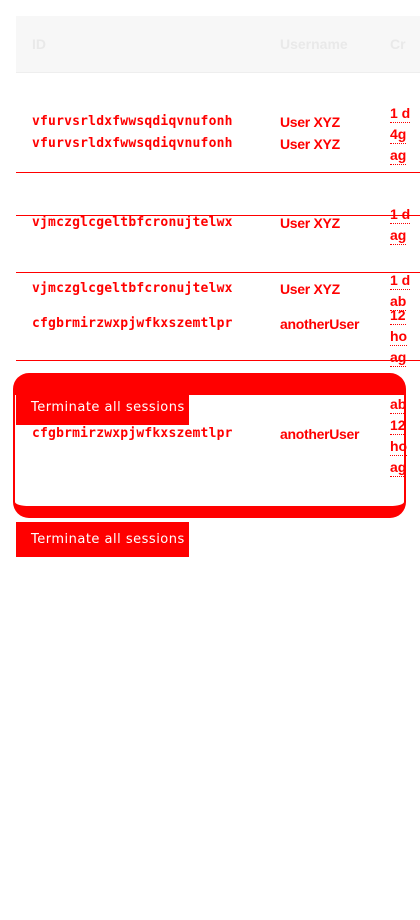 The height and width of the screenshot is (920, 420). I want to click on column-header-username: Username, so click(314, 44).